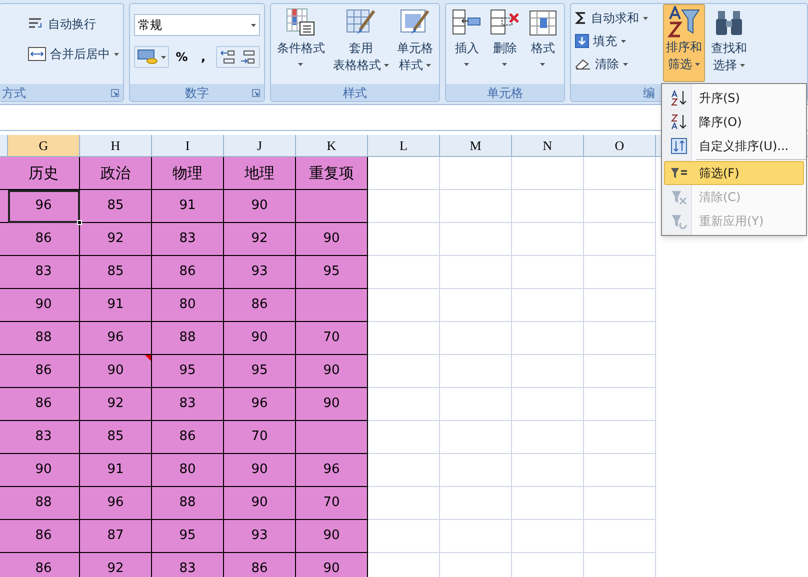 The height and width of the screenshot is (577, 808). What do you see at coordinates (354, 93) in the screenshot?
I see `group-label: 样式` at bounding box center [354, 93].